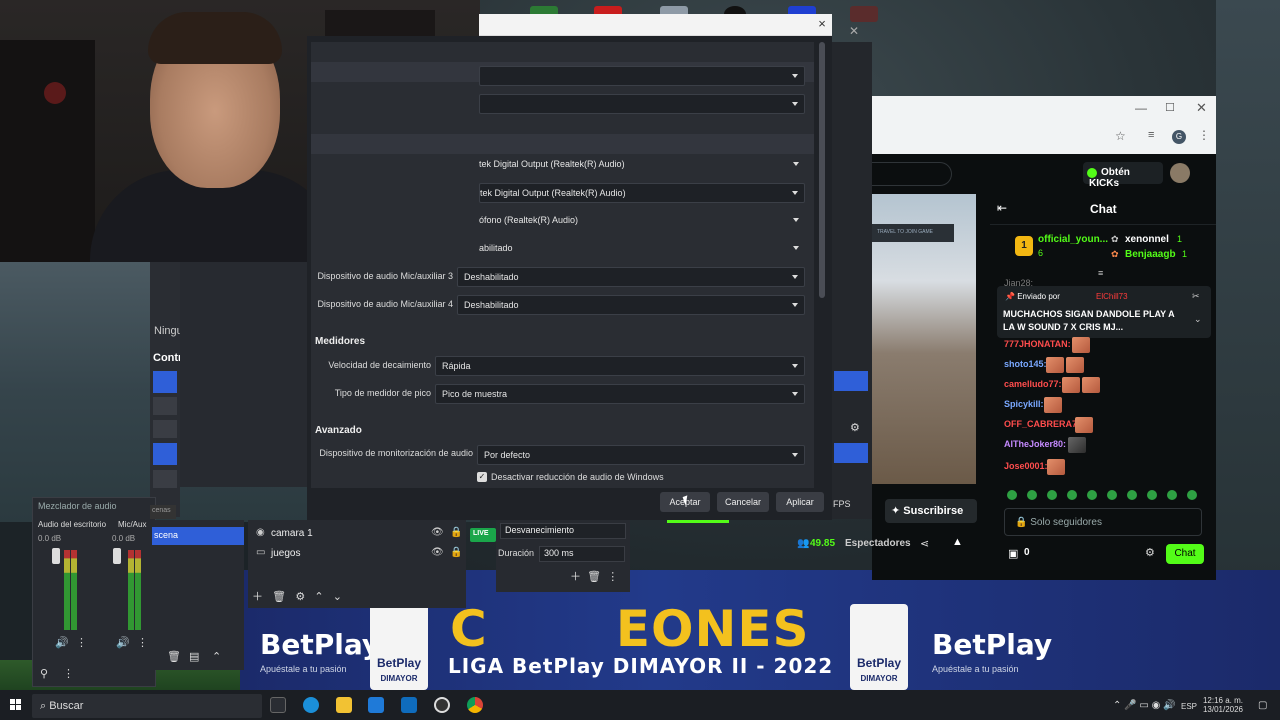  Describe the element at coordinates (1170, 107) in the screenshot. I see `maximize-icon: ☐` at that location.